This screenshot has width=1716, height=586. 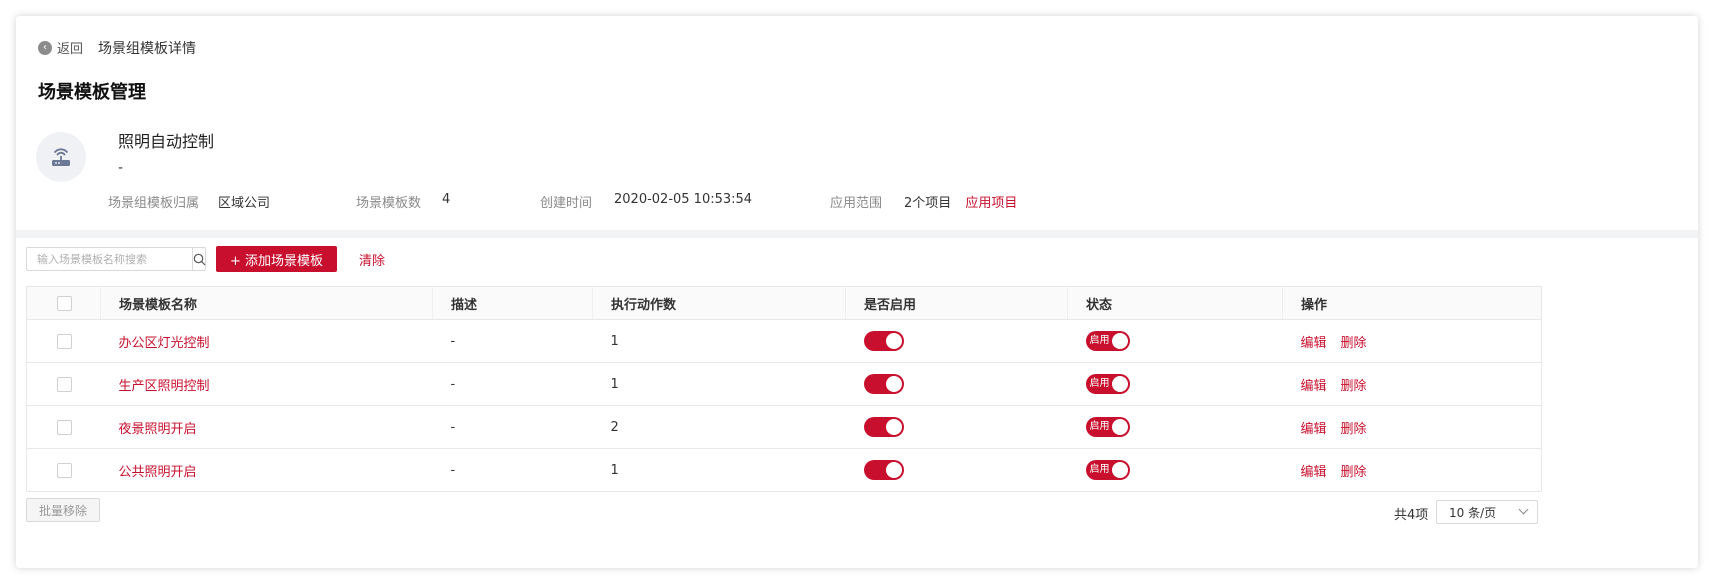 I want to click on search-box, so click(x=116, y=259).